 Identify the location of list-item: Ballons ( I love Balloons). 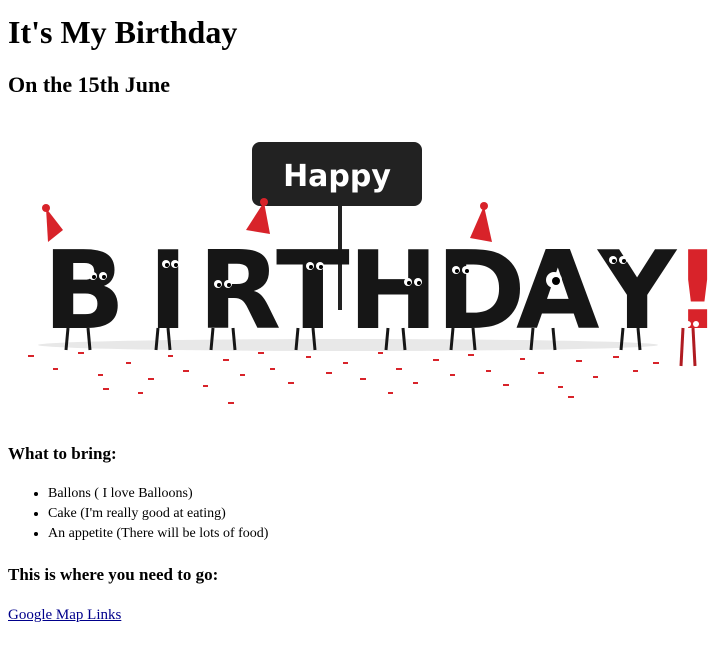
(158, 494).